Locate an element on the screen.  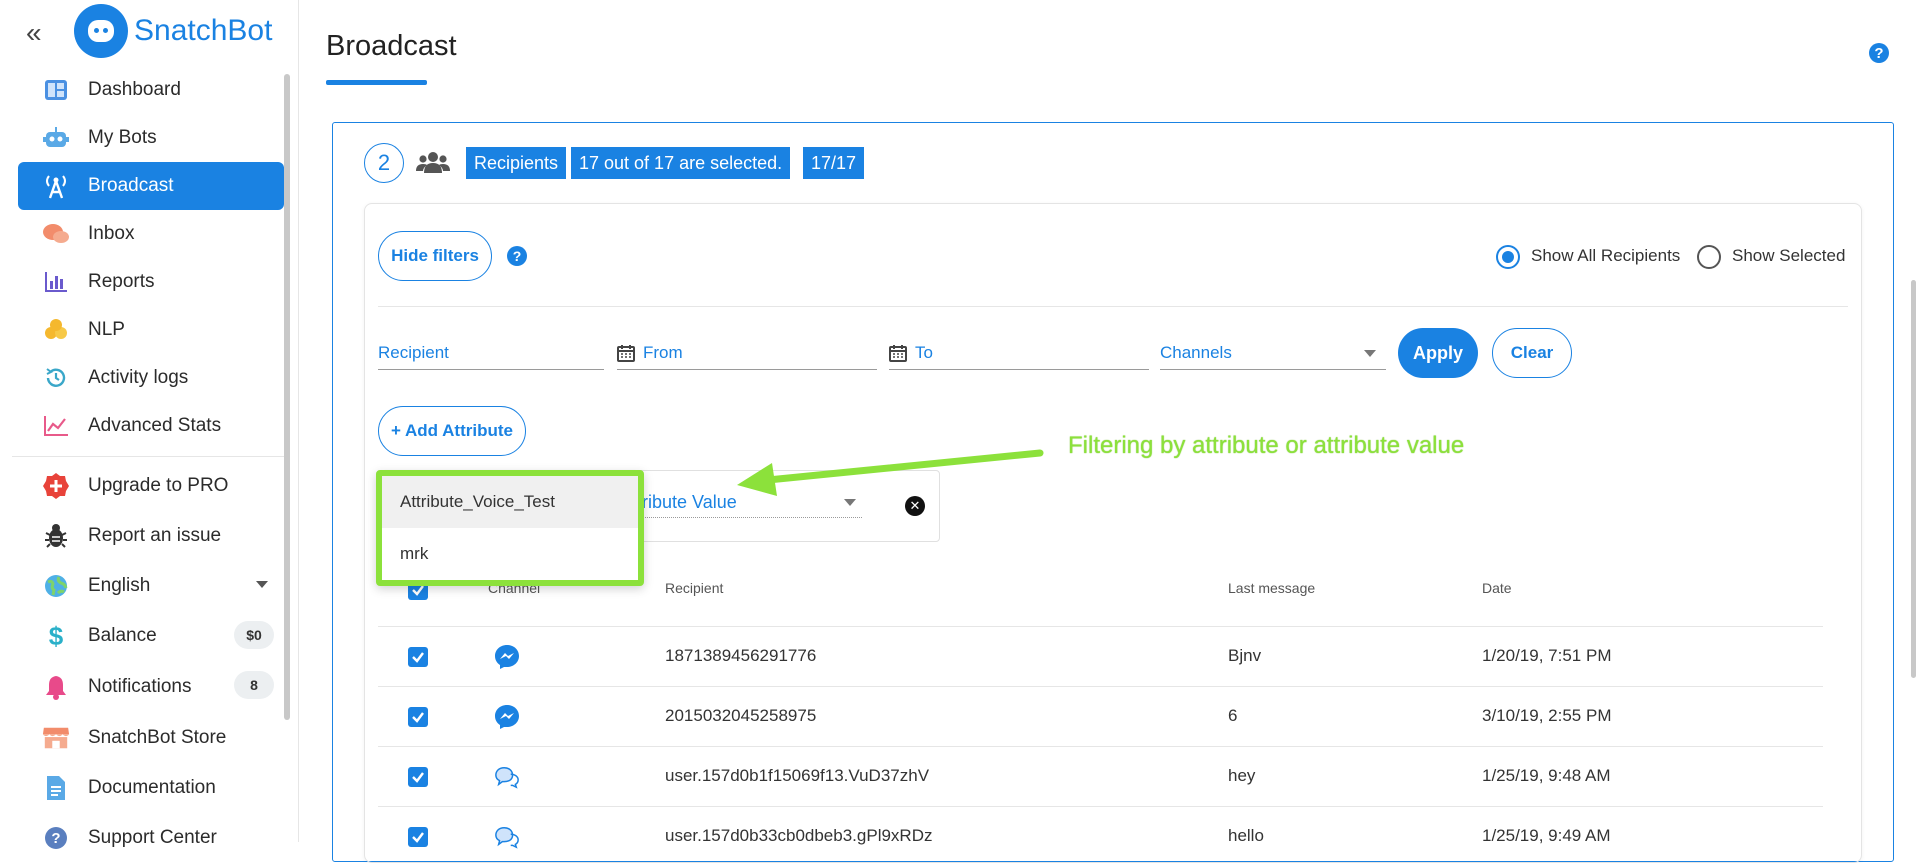
date-cell: 1/25/19, 9:48 AM is located at coordinates (1546, 775).